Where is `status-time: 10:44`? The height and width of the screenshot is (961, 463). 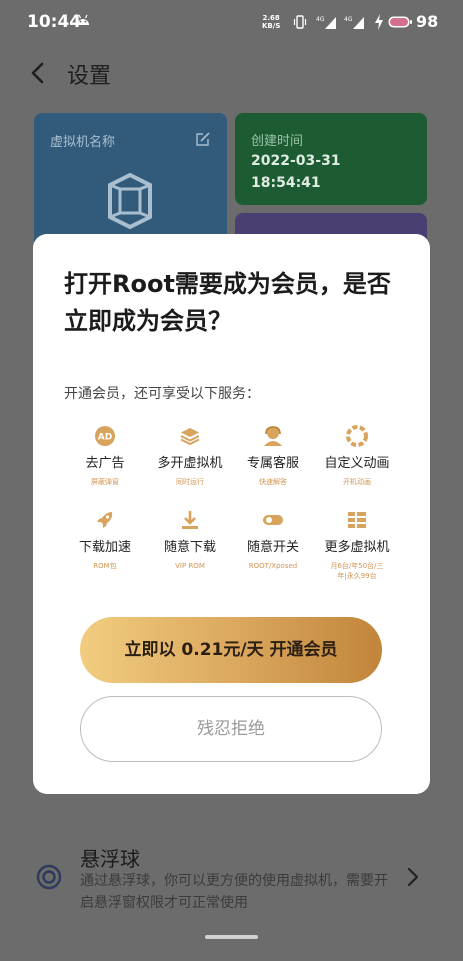
status-time: 10:44 is located at coordinates (54, 22).